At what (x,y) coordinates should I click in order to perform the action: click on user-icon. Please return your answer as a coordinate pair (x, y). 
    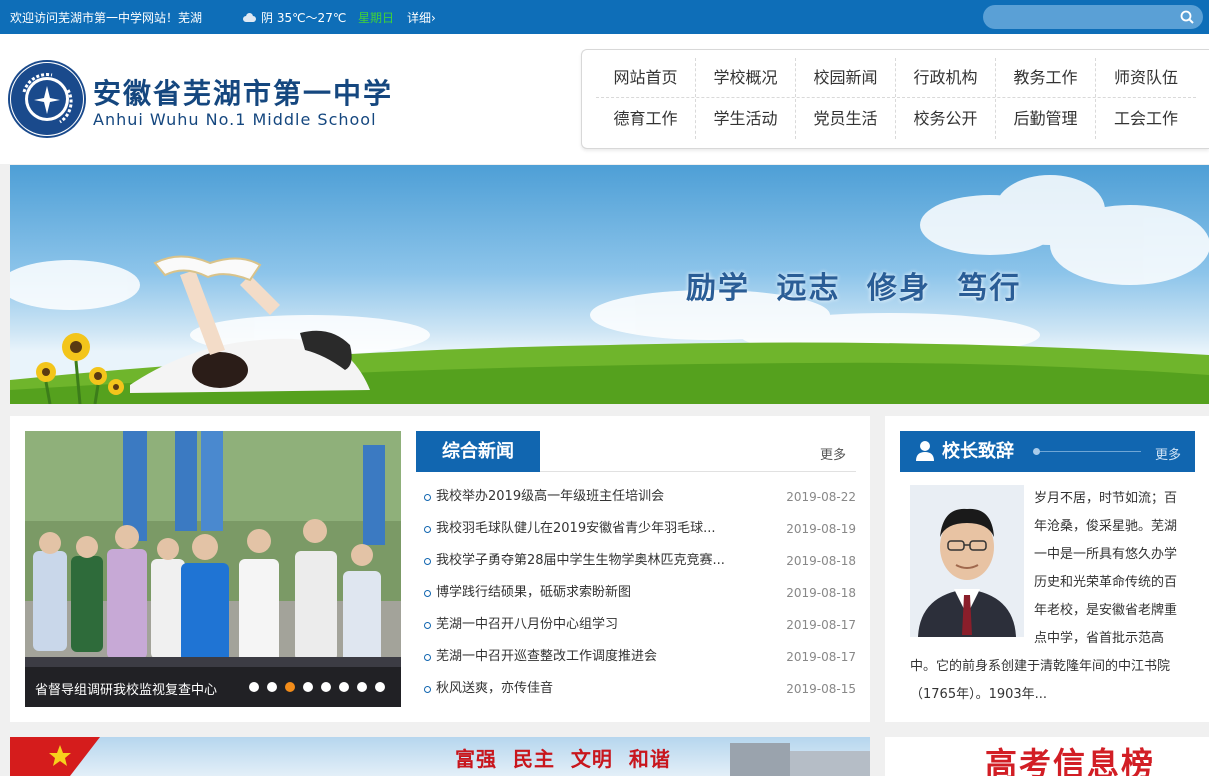
    Looking at the image, I should click on (925, 451).